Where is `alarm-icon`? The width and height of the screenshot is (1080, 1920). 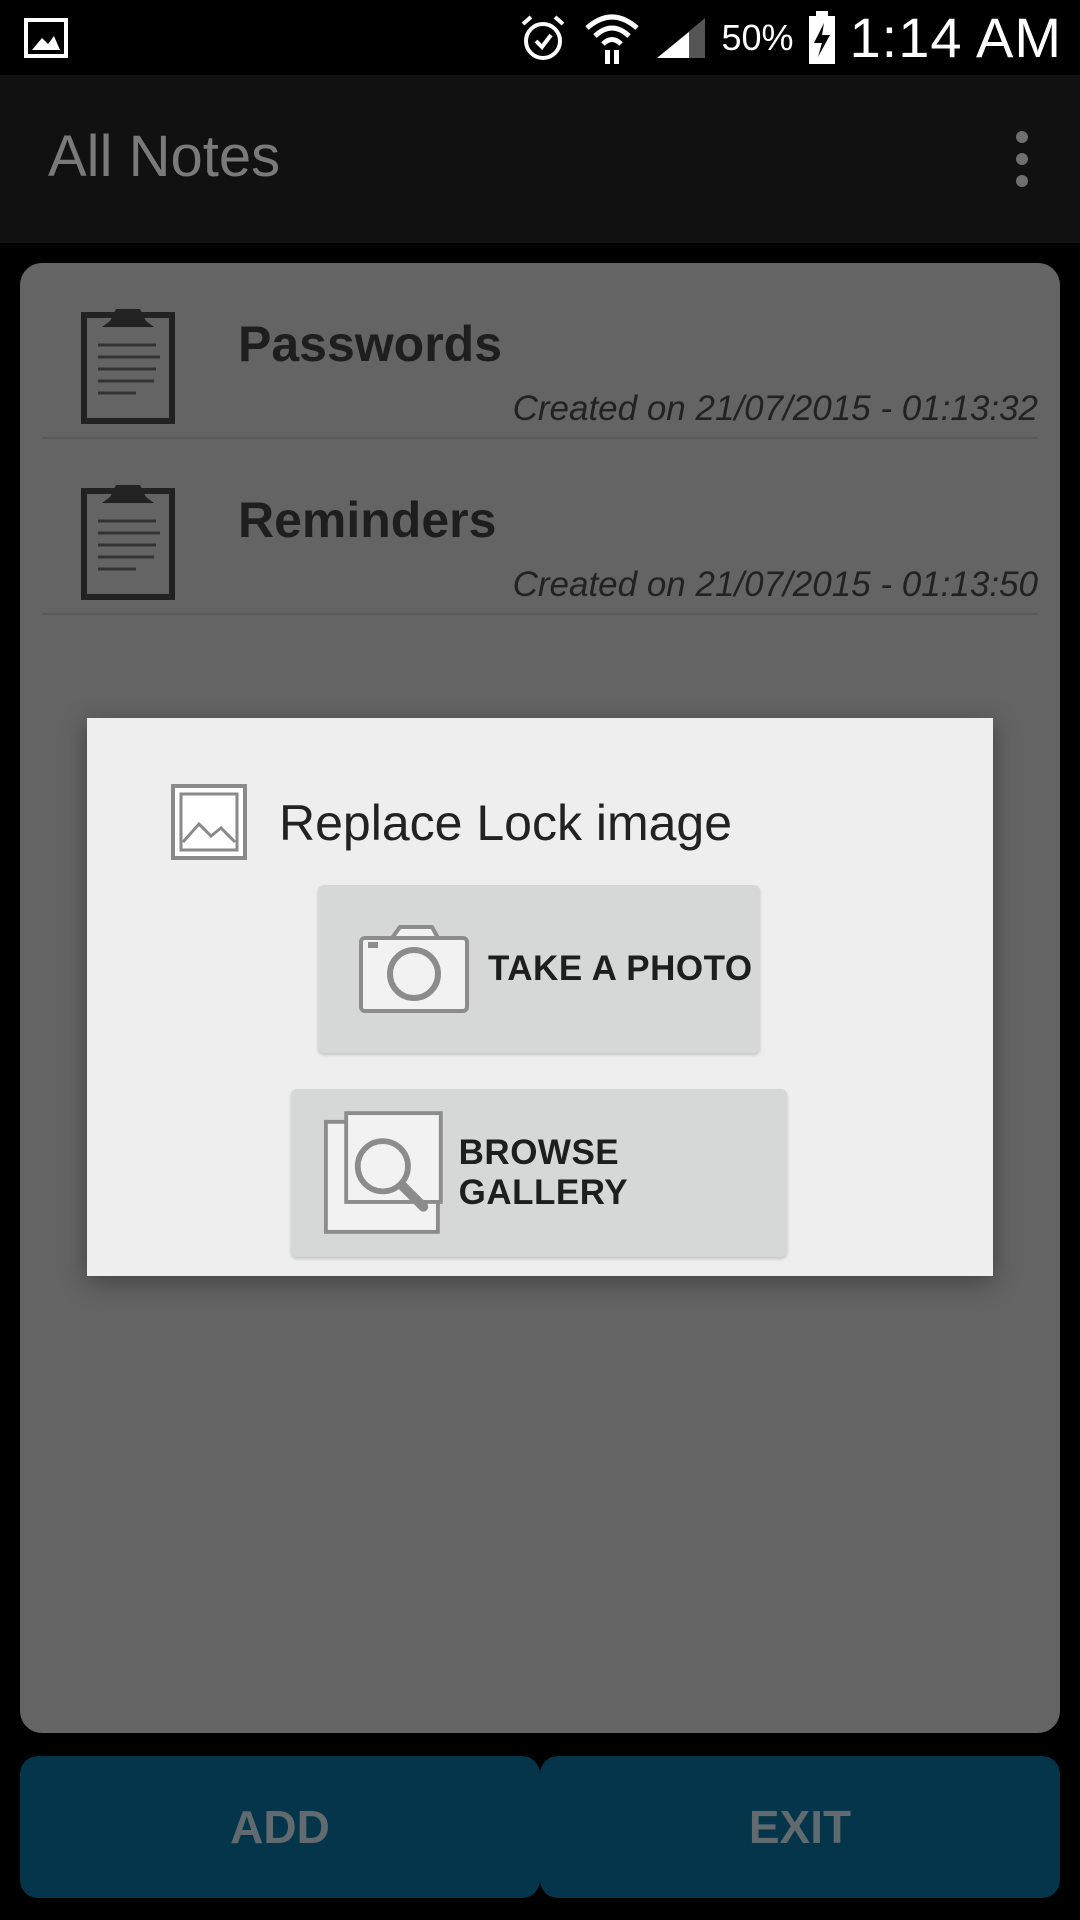
alarm-icon is located at coordinates (543, 37).